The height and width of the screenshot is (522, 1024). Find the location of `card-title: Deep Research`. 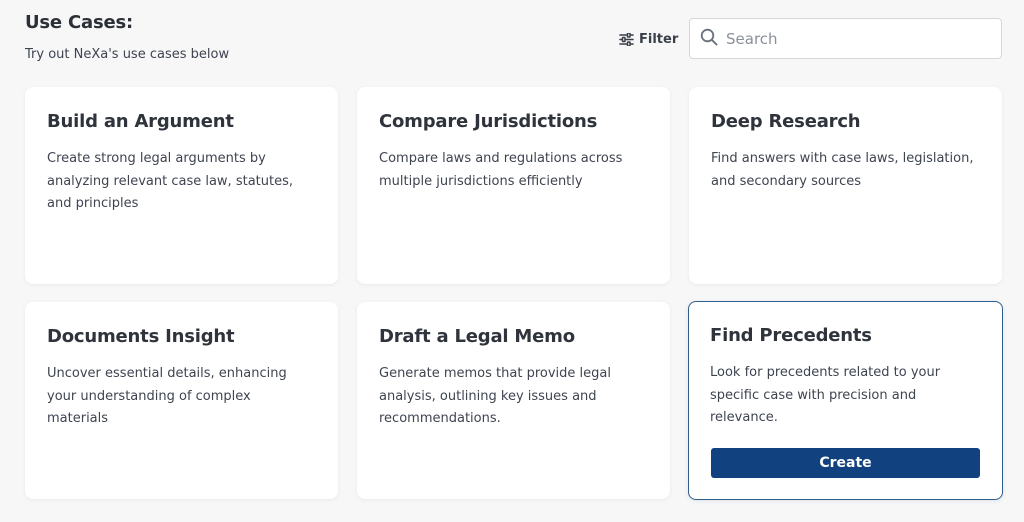

card-title: Deep Research is located at coordinates (786, 121).